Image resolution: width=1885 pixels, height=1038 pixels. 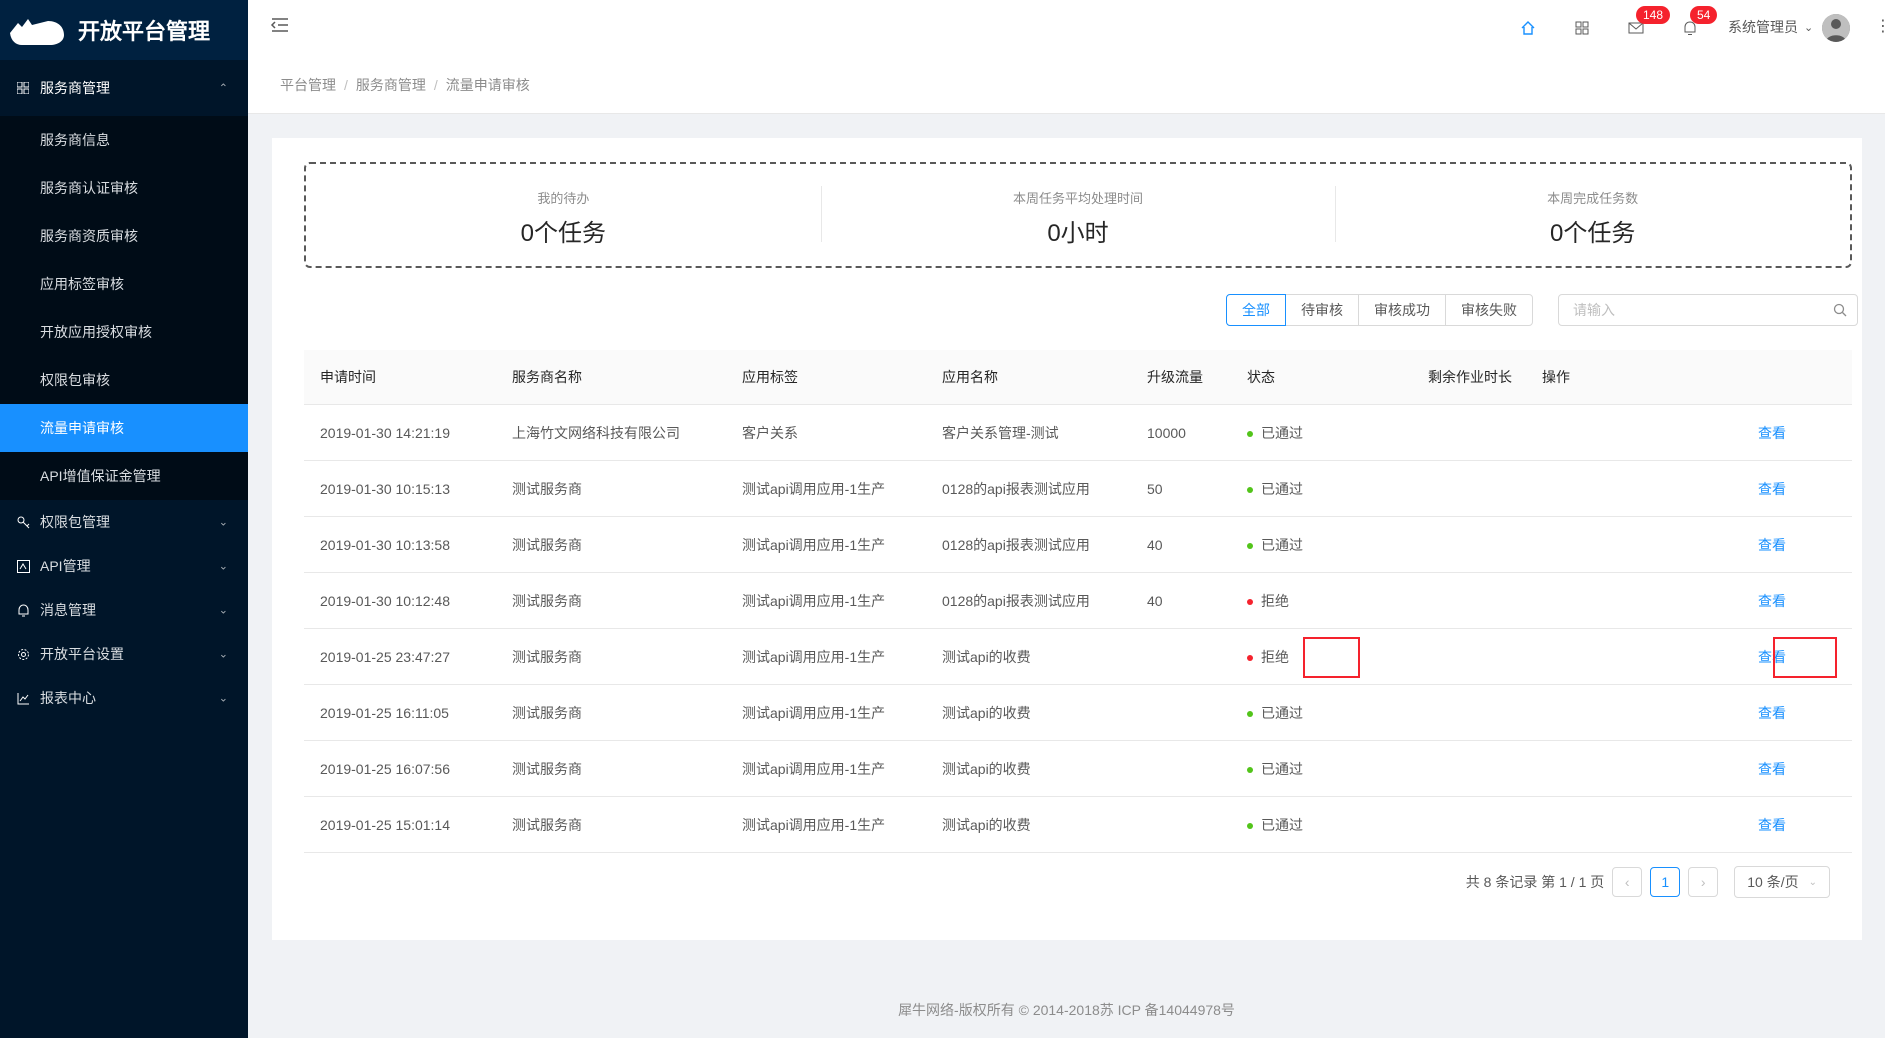 What do you see at coordinates (68, 698) in the screenshot?
I see `menu-group-label: 报表中心` at bounding box center [68, 698].